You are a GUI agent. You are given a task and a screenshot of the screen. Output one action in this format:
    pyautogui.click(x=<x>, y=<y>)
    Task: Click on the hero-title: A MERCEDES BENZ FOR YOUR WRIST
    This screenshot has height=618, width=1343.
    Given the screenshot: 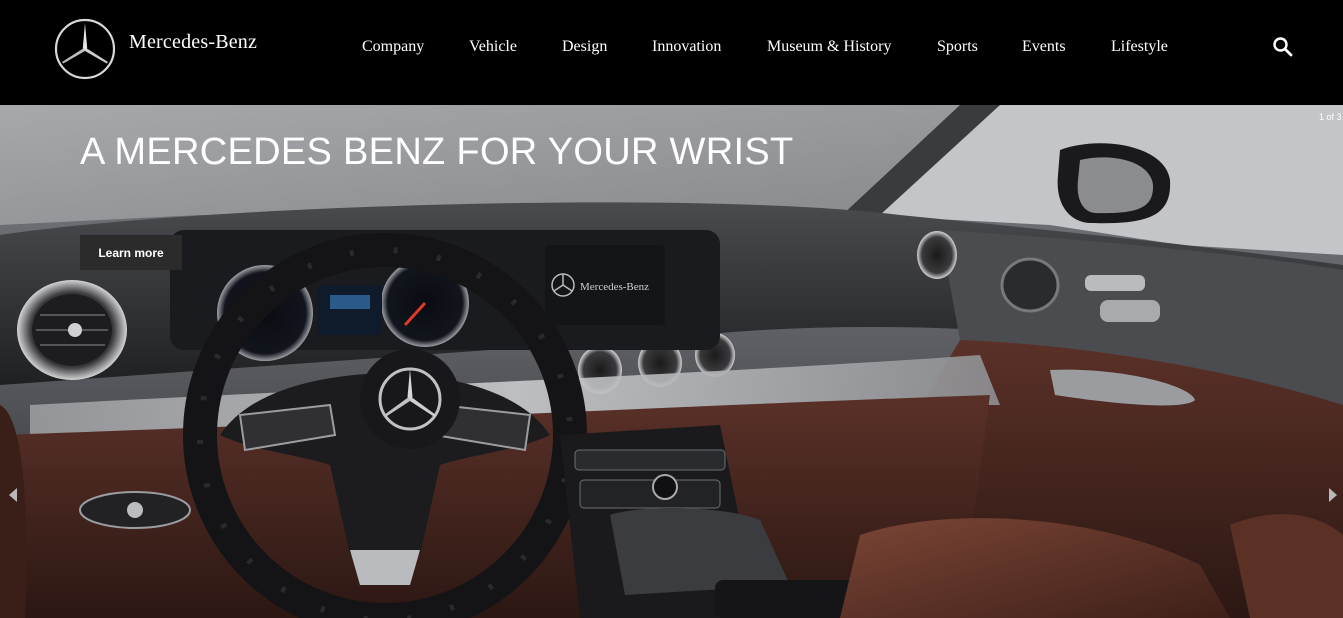 What is the action you would take?
    pyautogui.click(x=437, y=152)
    